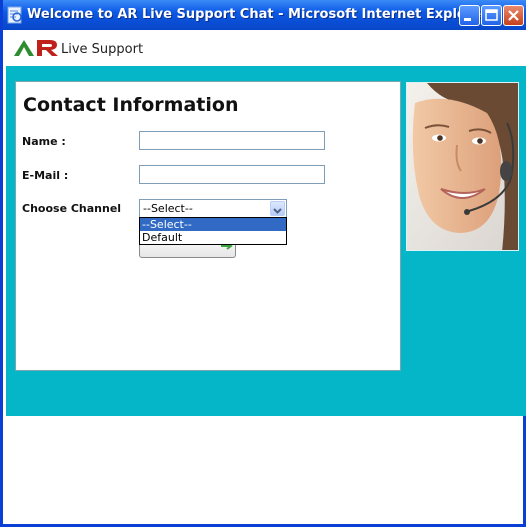 This screenshot has width=526, height=527. I want to click on name-label: Name :, so click(44, 141).